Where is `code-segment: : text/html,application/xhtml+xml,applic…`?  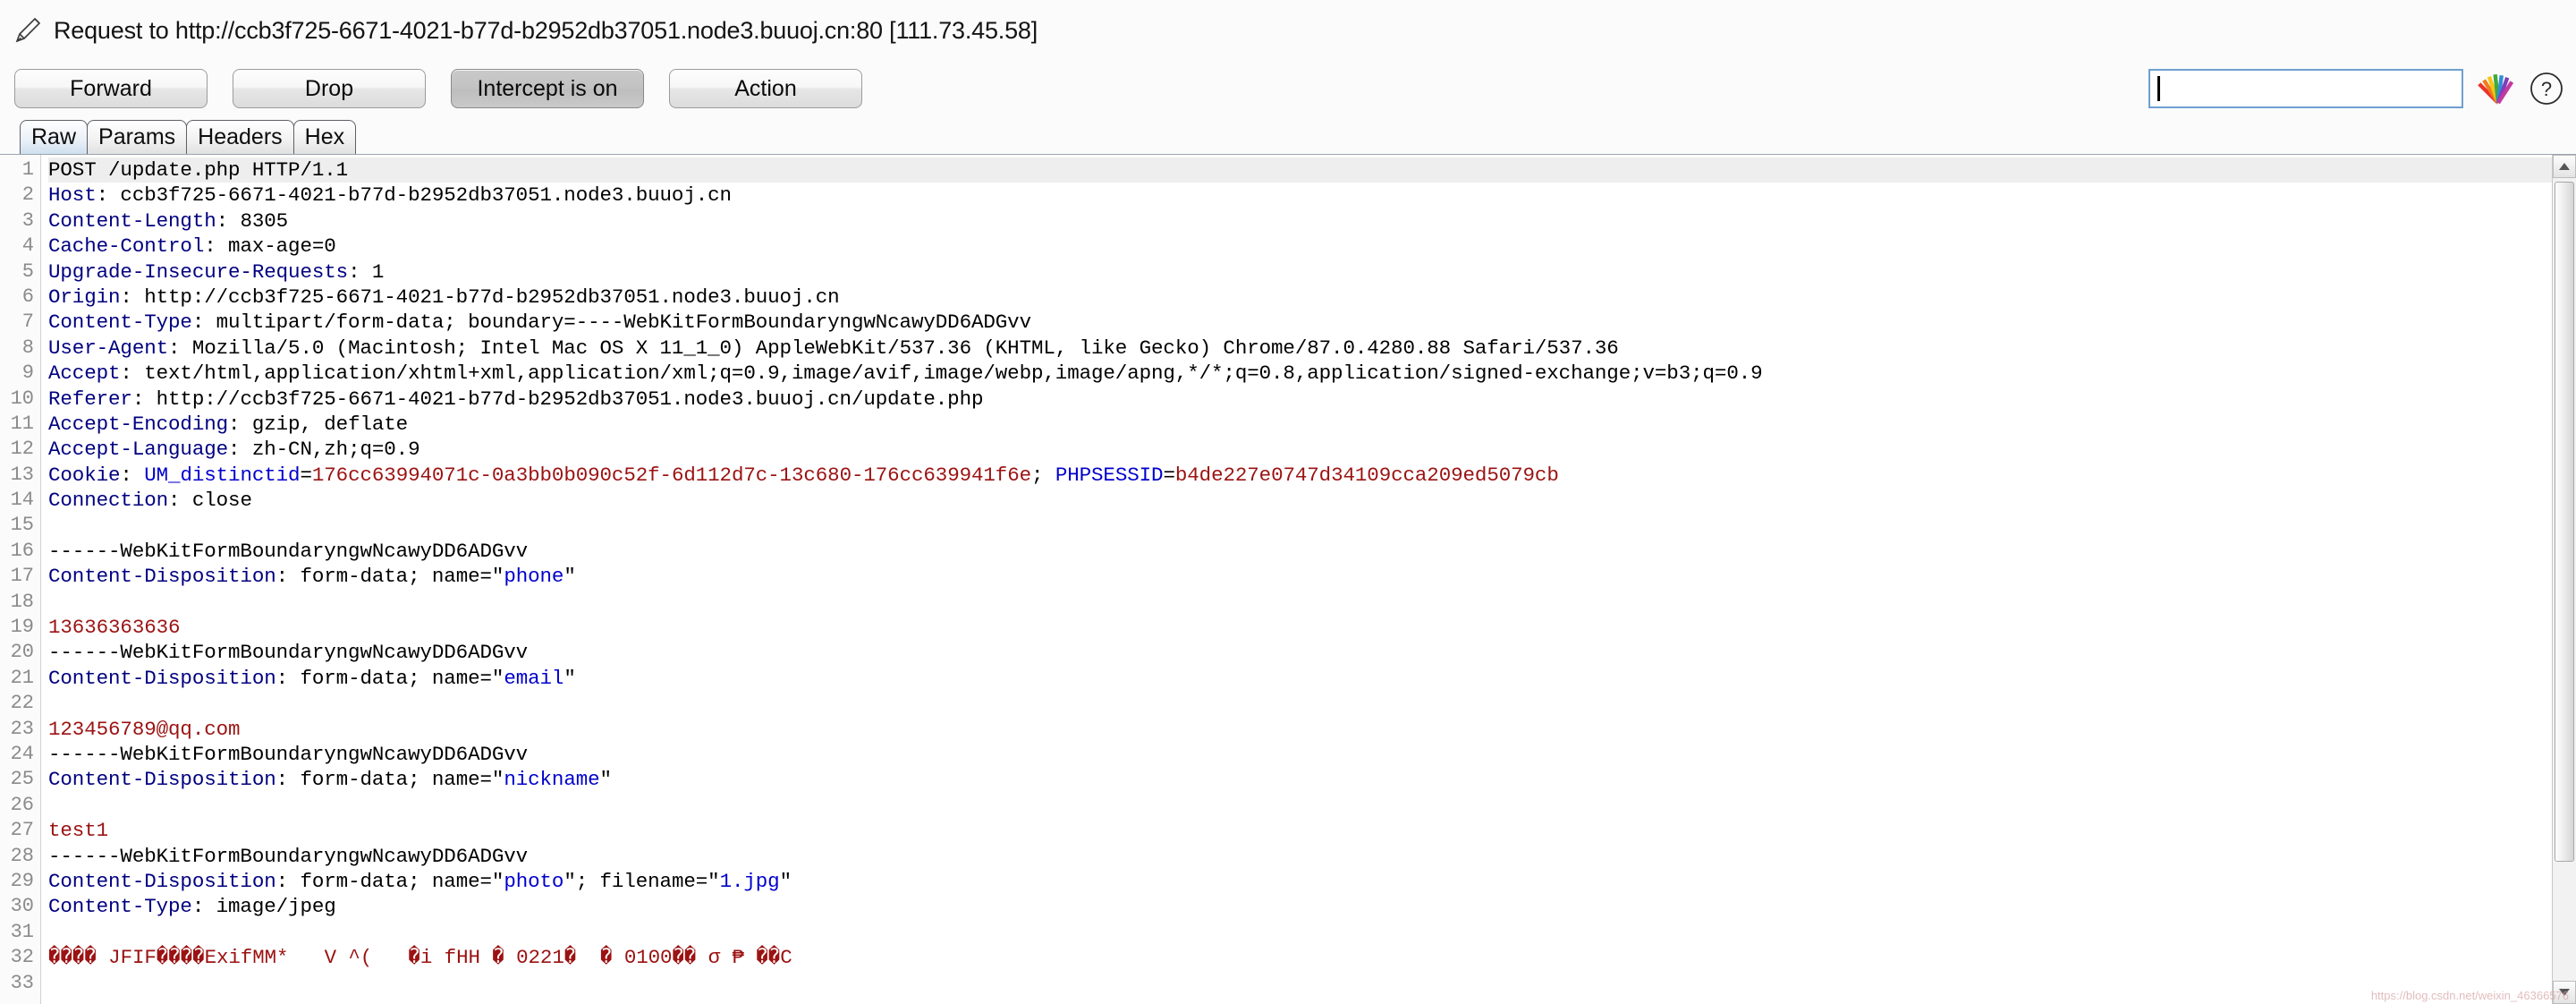
code-segment: : text/html,application/xhtml+xml,applic… is located at coordinates (941, 374).